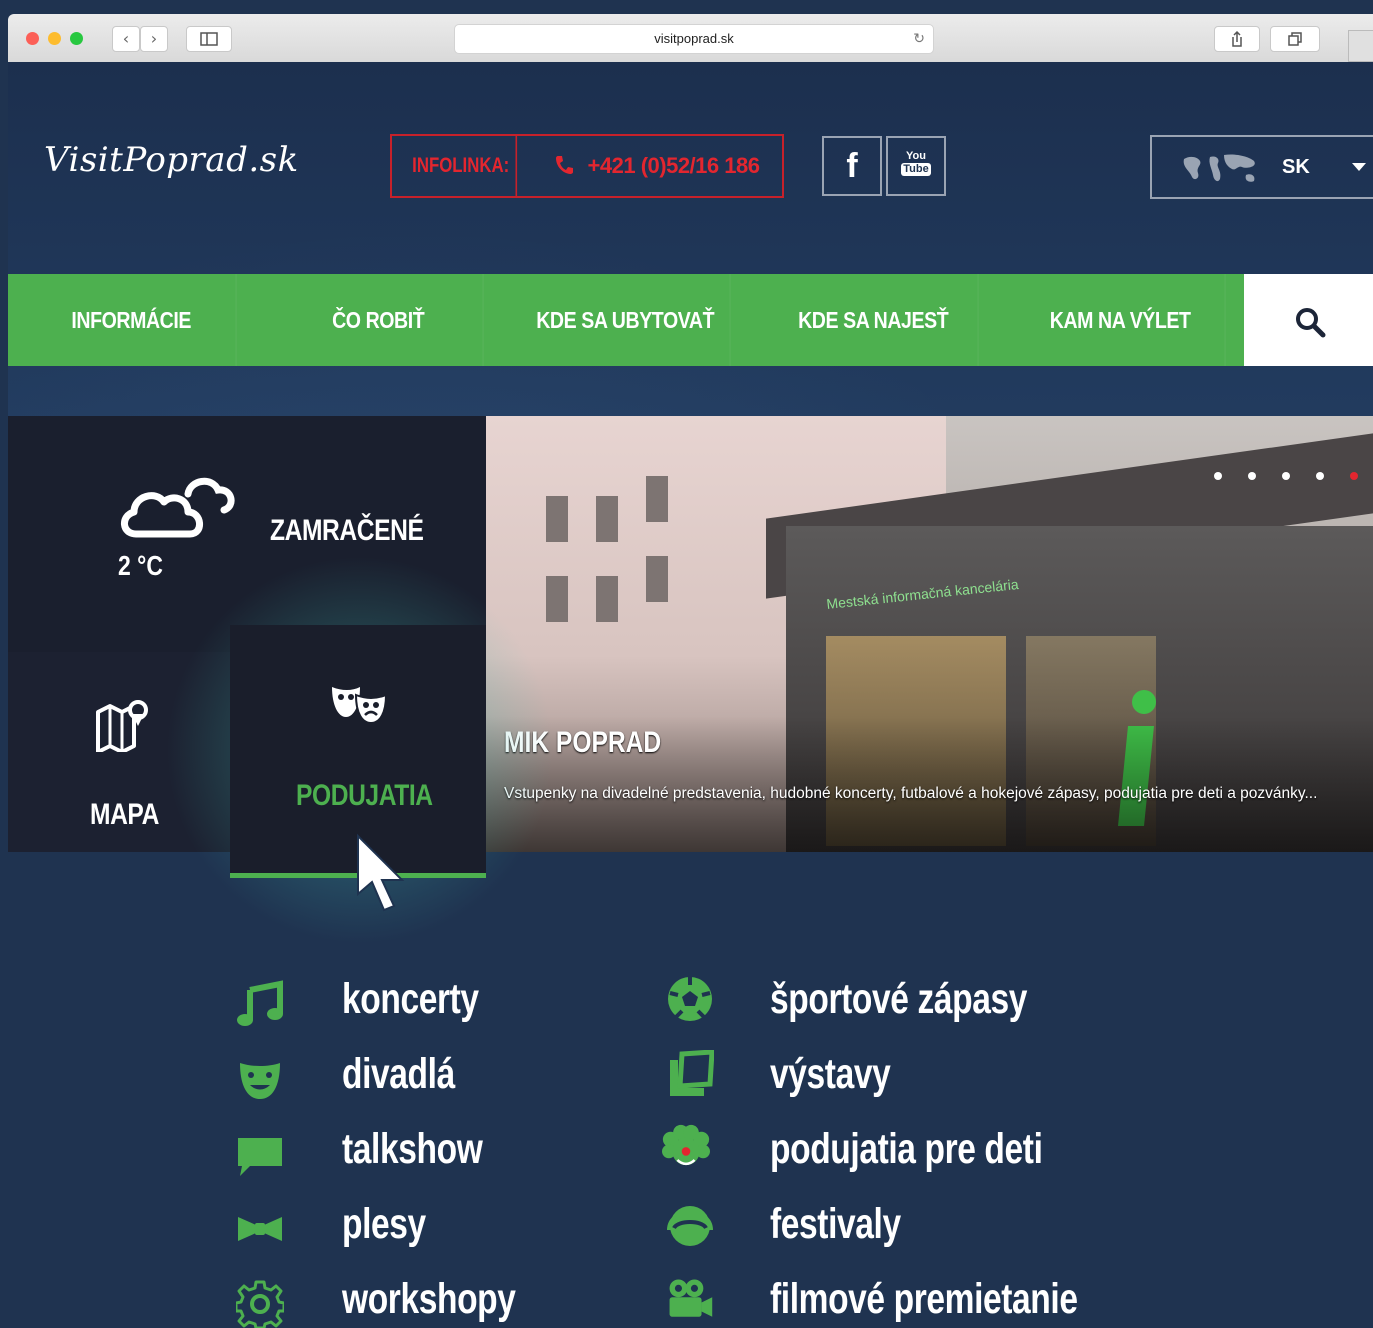 Image resolution: width=1373 pixels, height=1328 pixels. What do you see at coordinates (916, 156) in the screenshot?
I see `youtube-icon-top: You` at bounding box center [916, 156].